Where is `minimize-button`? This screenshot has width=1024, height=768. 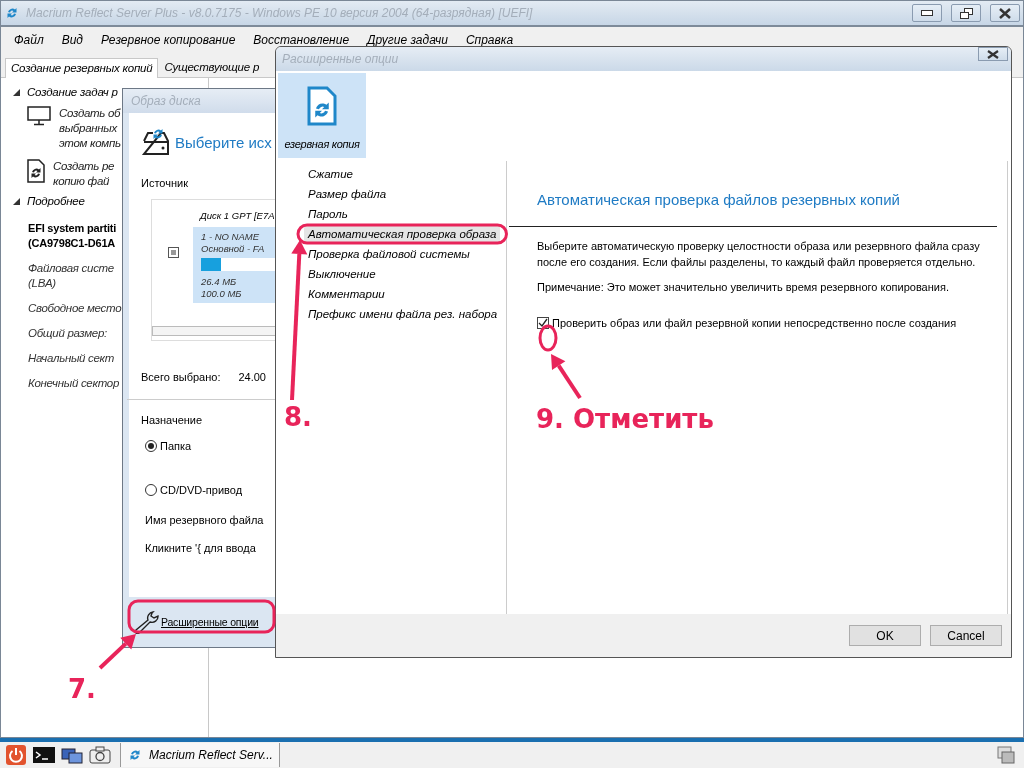 minimize-button is located at coordinates (927, 13).